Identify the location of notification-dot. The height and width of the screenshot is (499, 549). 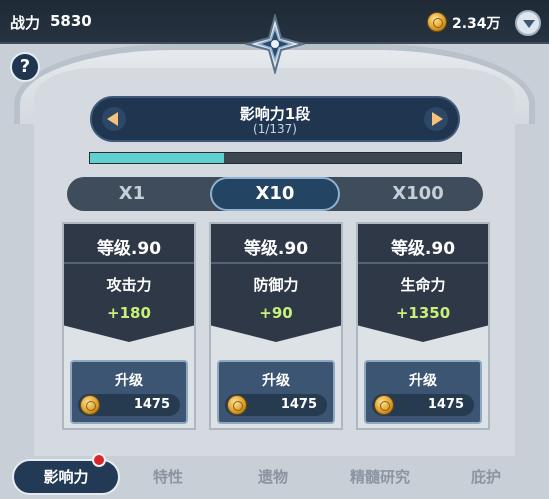
(99, 460).